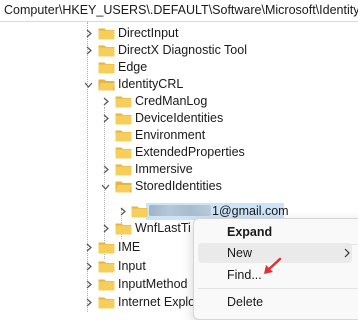  I want to click on tree-item-label: DirectInput, so click(148, 33).